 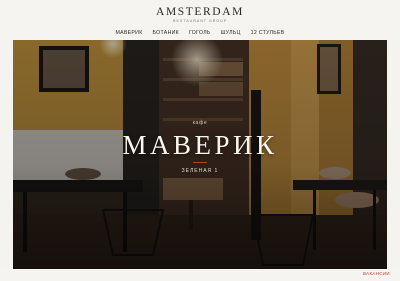 What do you see at coordinates (268, 33) in the screenshot?
I see `nav-item-12-chairs: 12 Стульев` at bounding box center [268, 33].